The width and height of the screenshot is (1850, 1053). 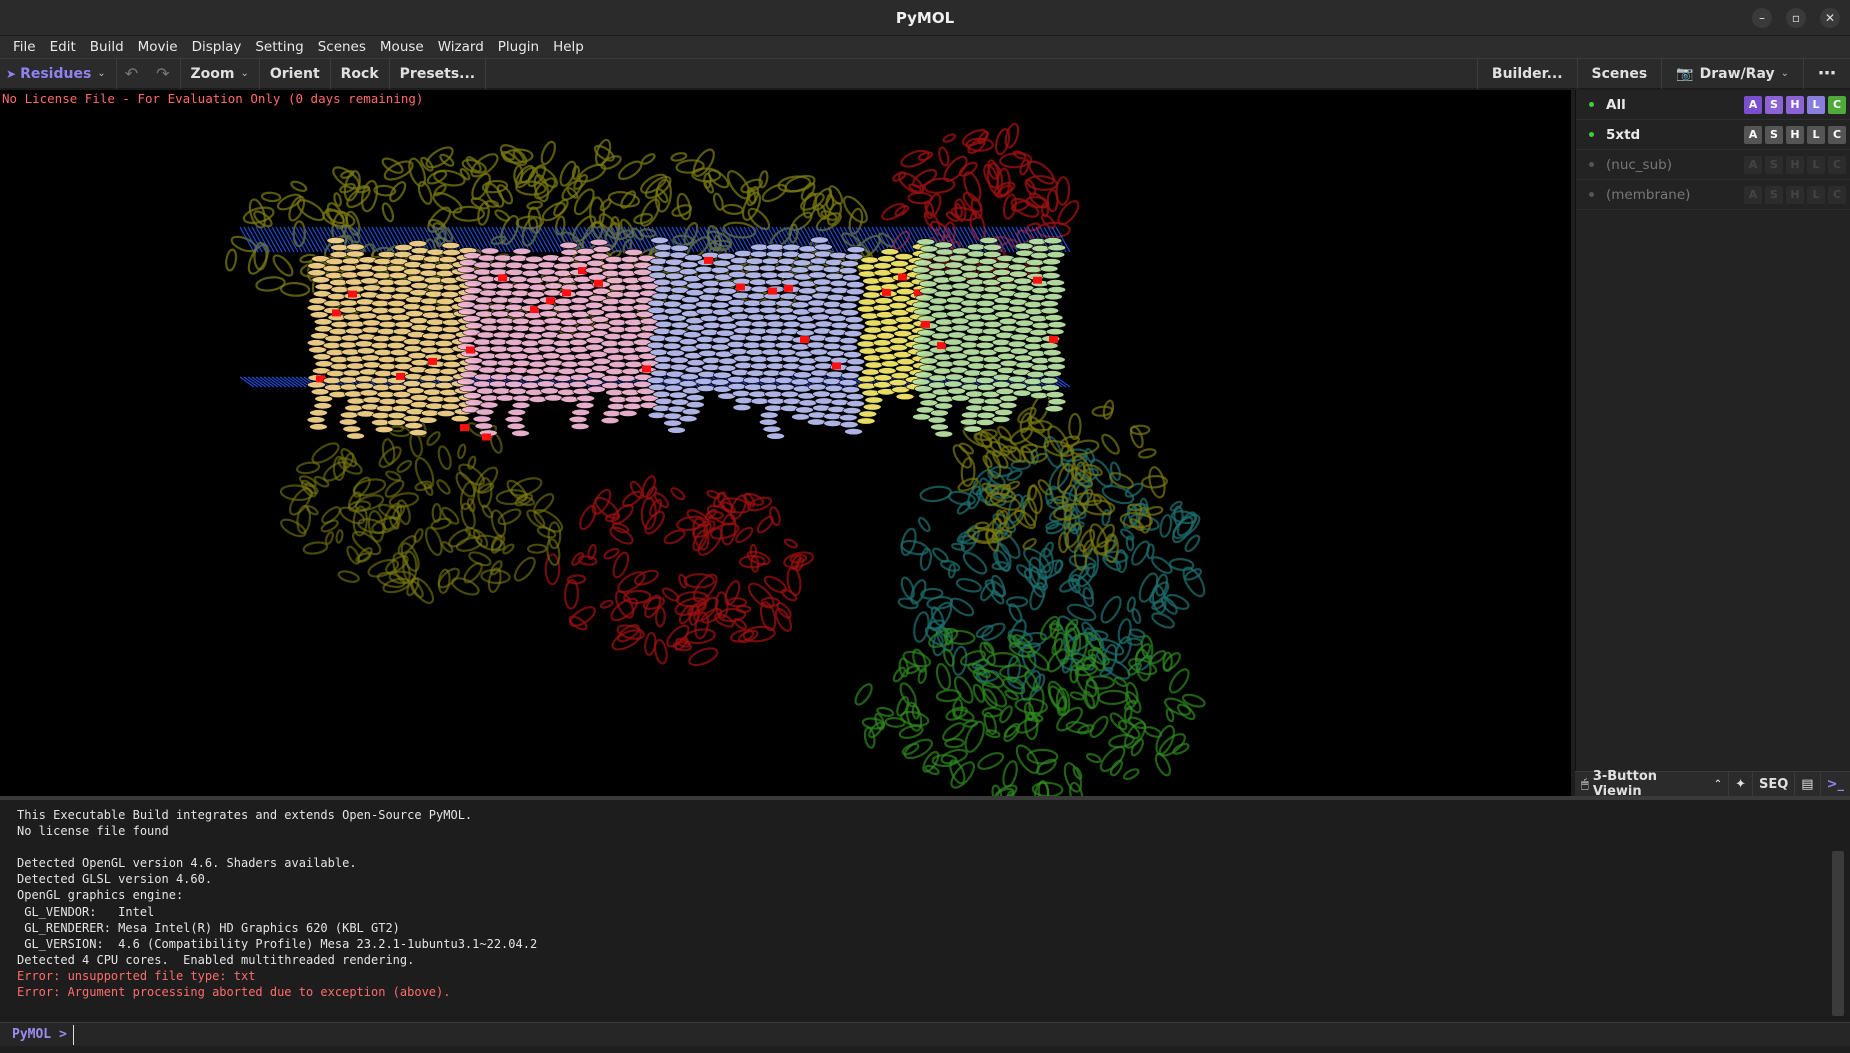 What do you see at coordinates (158, 47) in the screenshot?
I see `menu-movie: Movie` at bounding box center [158, 47].